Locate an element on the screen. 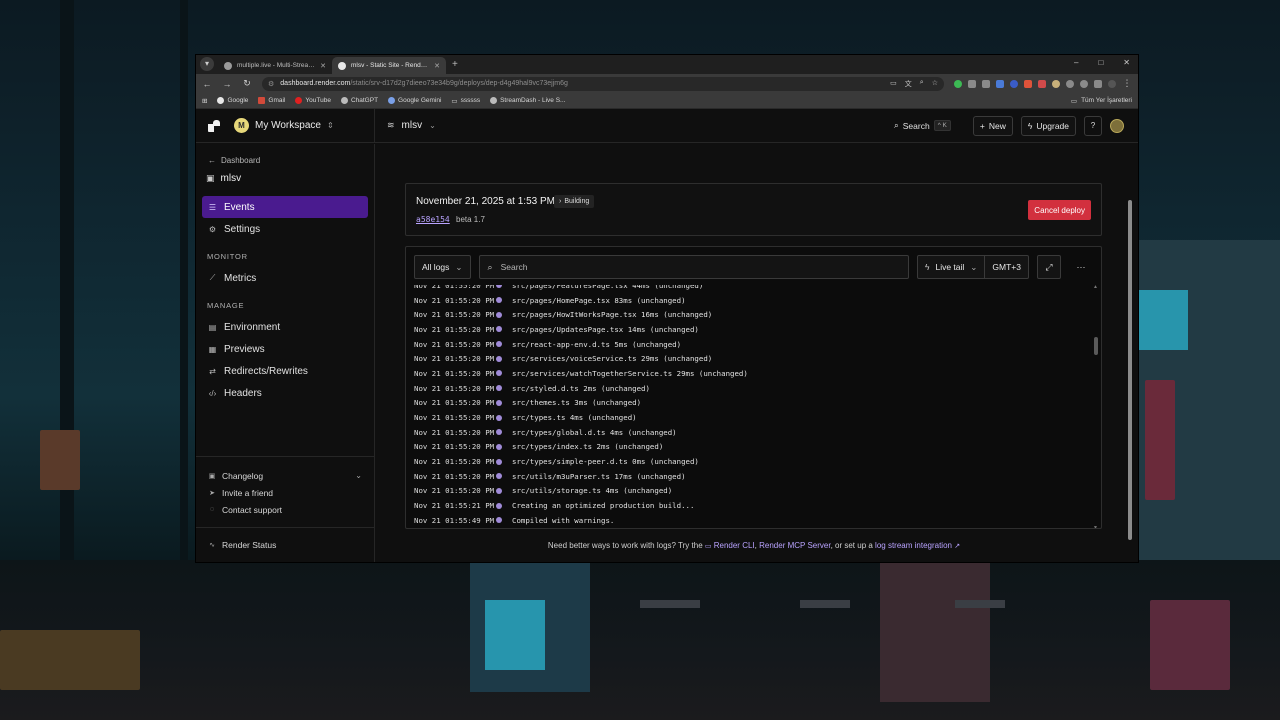 Image resolution: width=1280 pixels, height=720 pixels. tab-favicon-icon is located at coordinates (228, 65).